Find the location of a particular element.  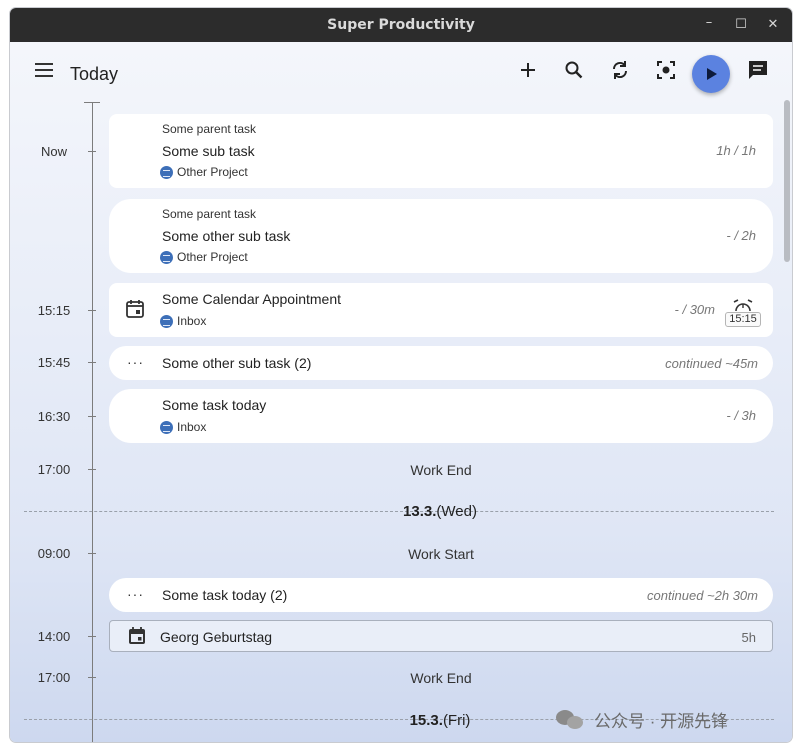

watermark-text: 公众号 · 开源先锋 is located at coordinates (661, 721).